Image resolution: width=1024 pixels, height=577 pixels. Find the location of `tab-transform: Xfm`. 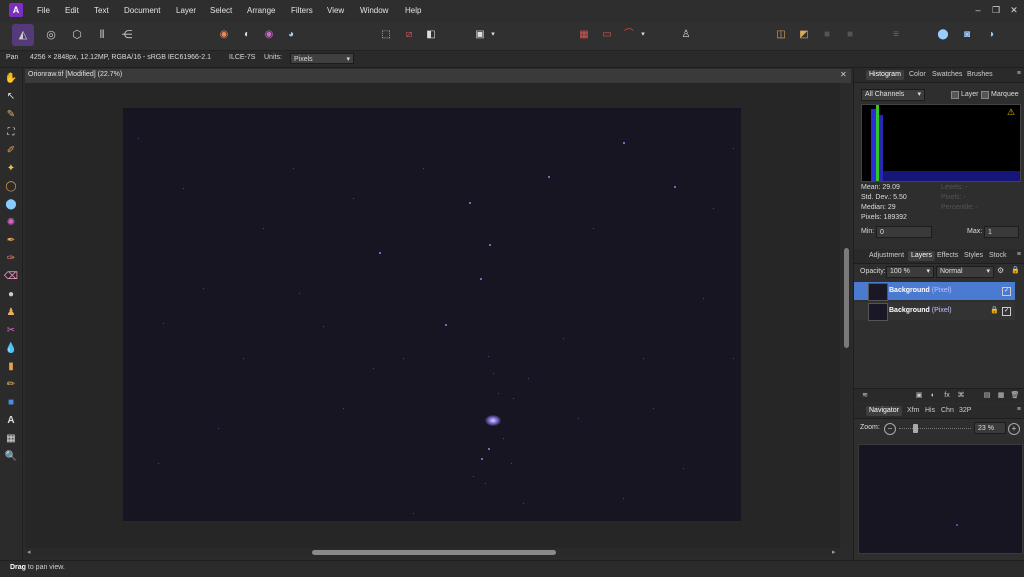

tab-transform: Xfm is located at coordinates (913, 411).